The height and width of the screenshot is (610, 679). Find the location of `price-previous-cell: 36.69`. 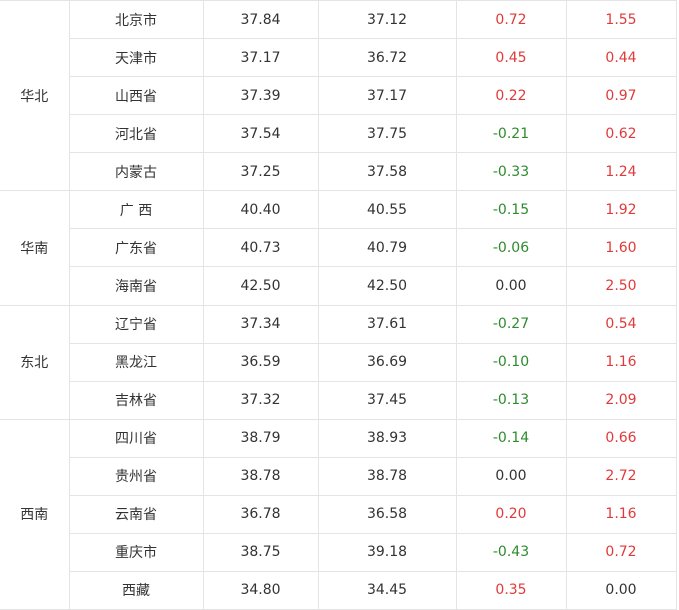

price-previous-cell: 36.69 is located at coordinates (387, 362).